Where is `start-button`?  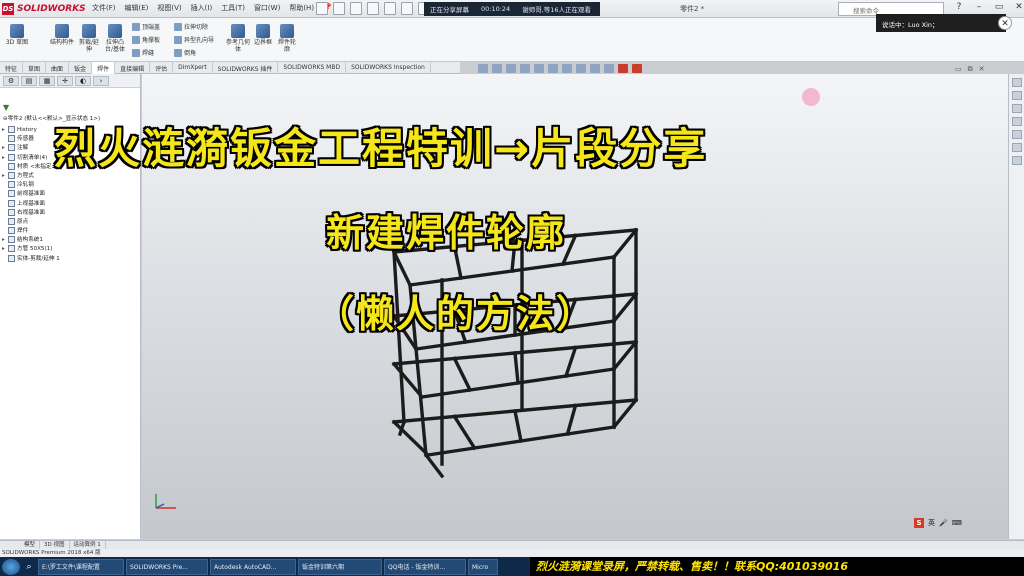
start-button is located at coordinates (11, 566).